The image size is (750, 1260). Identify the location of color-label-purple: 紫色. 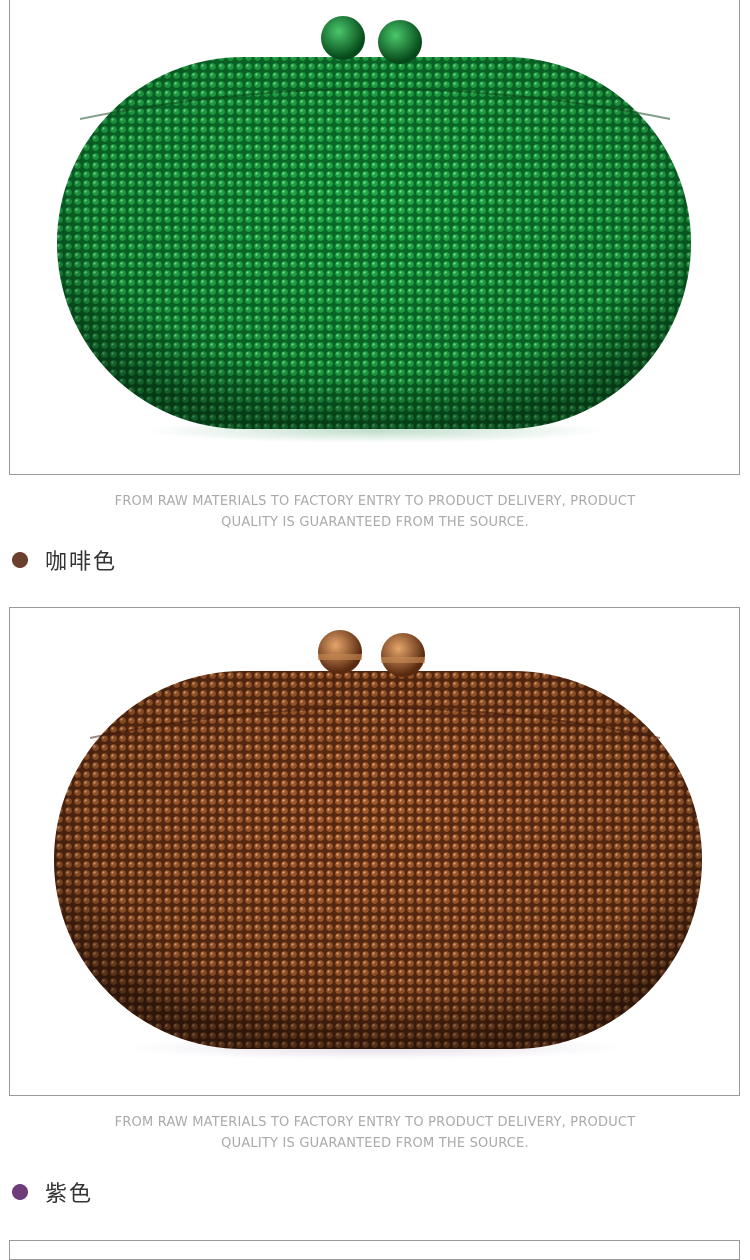
(69, 1194).